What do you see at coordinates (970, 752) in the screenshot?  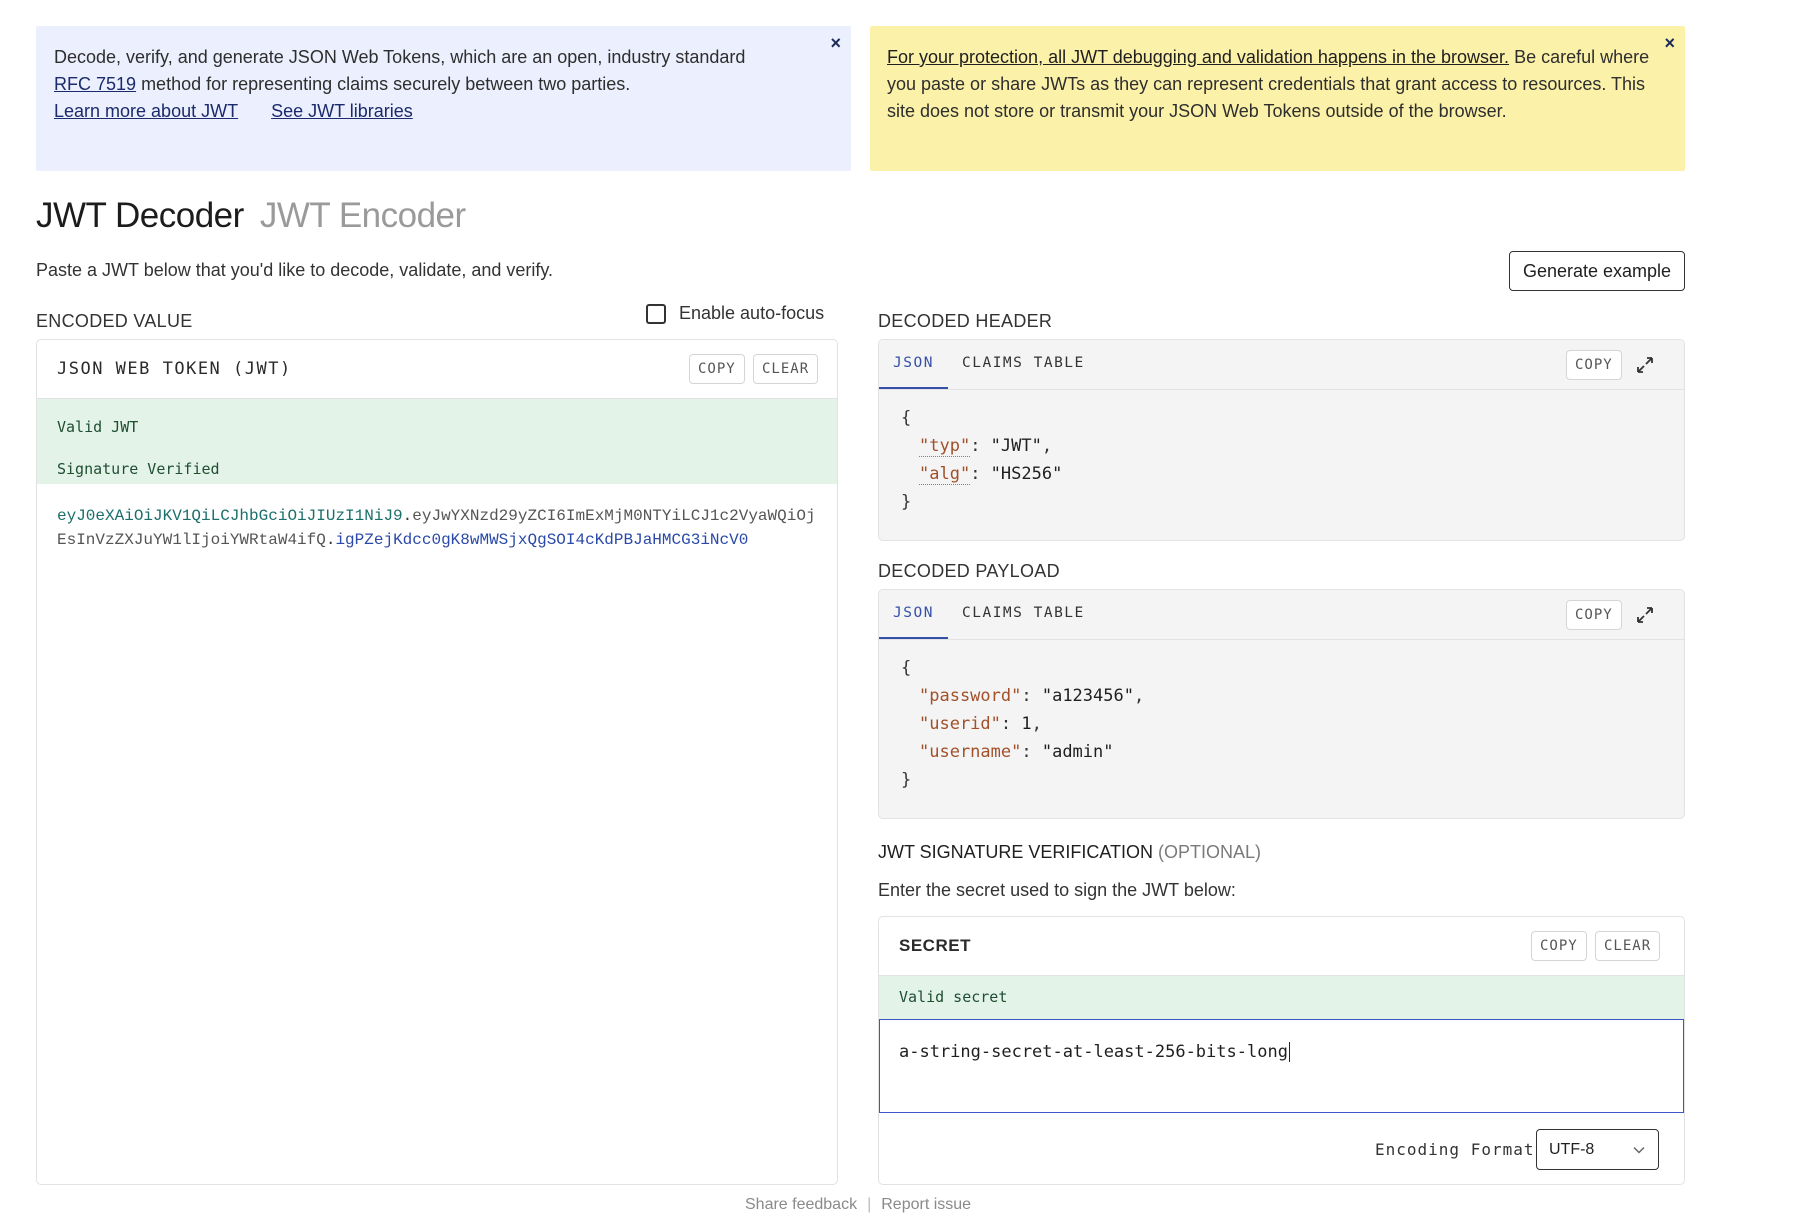 I see `json-key: "username"` at bounding box center [970, 752].